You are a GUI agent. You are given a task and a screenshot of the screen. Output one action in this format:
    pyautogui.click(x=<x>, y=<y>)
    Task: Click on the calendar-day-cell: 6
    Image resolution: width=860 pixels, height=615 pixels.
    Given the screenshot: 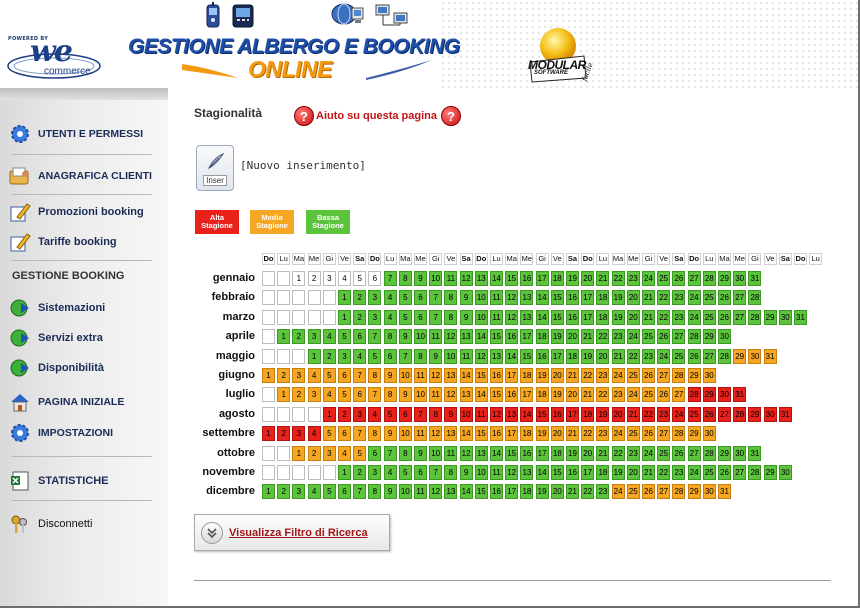 What is the action you would take?
    pyautogui.click(x=360, y=337)
    